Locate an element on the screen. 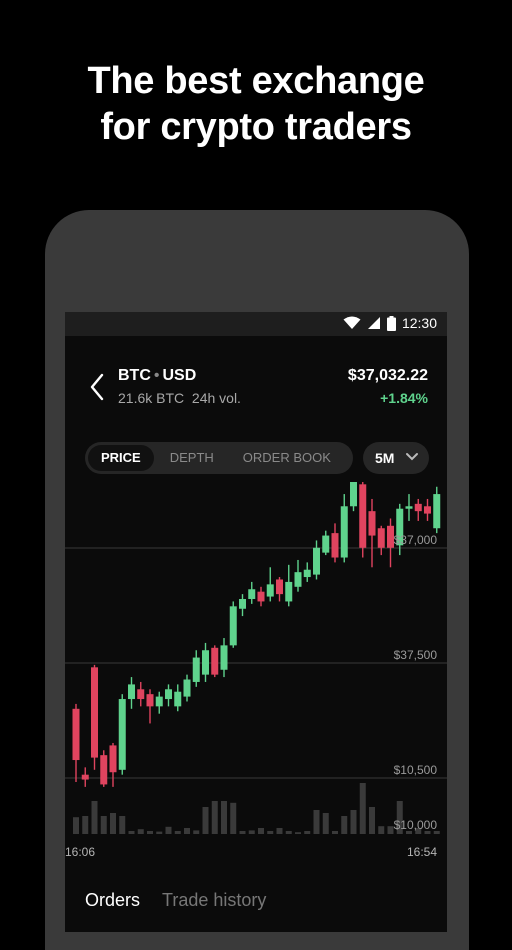  tab-order-book: ORDER BOOK is located at coordinates (287, 458).